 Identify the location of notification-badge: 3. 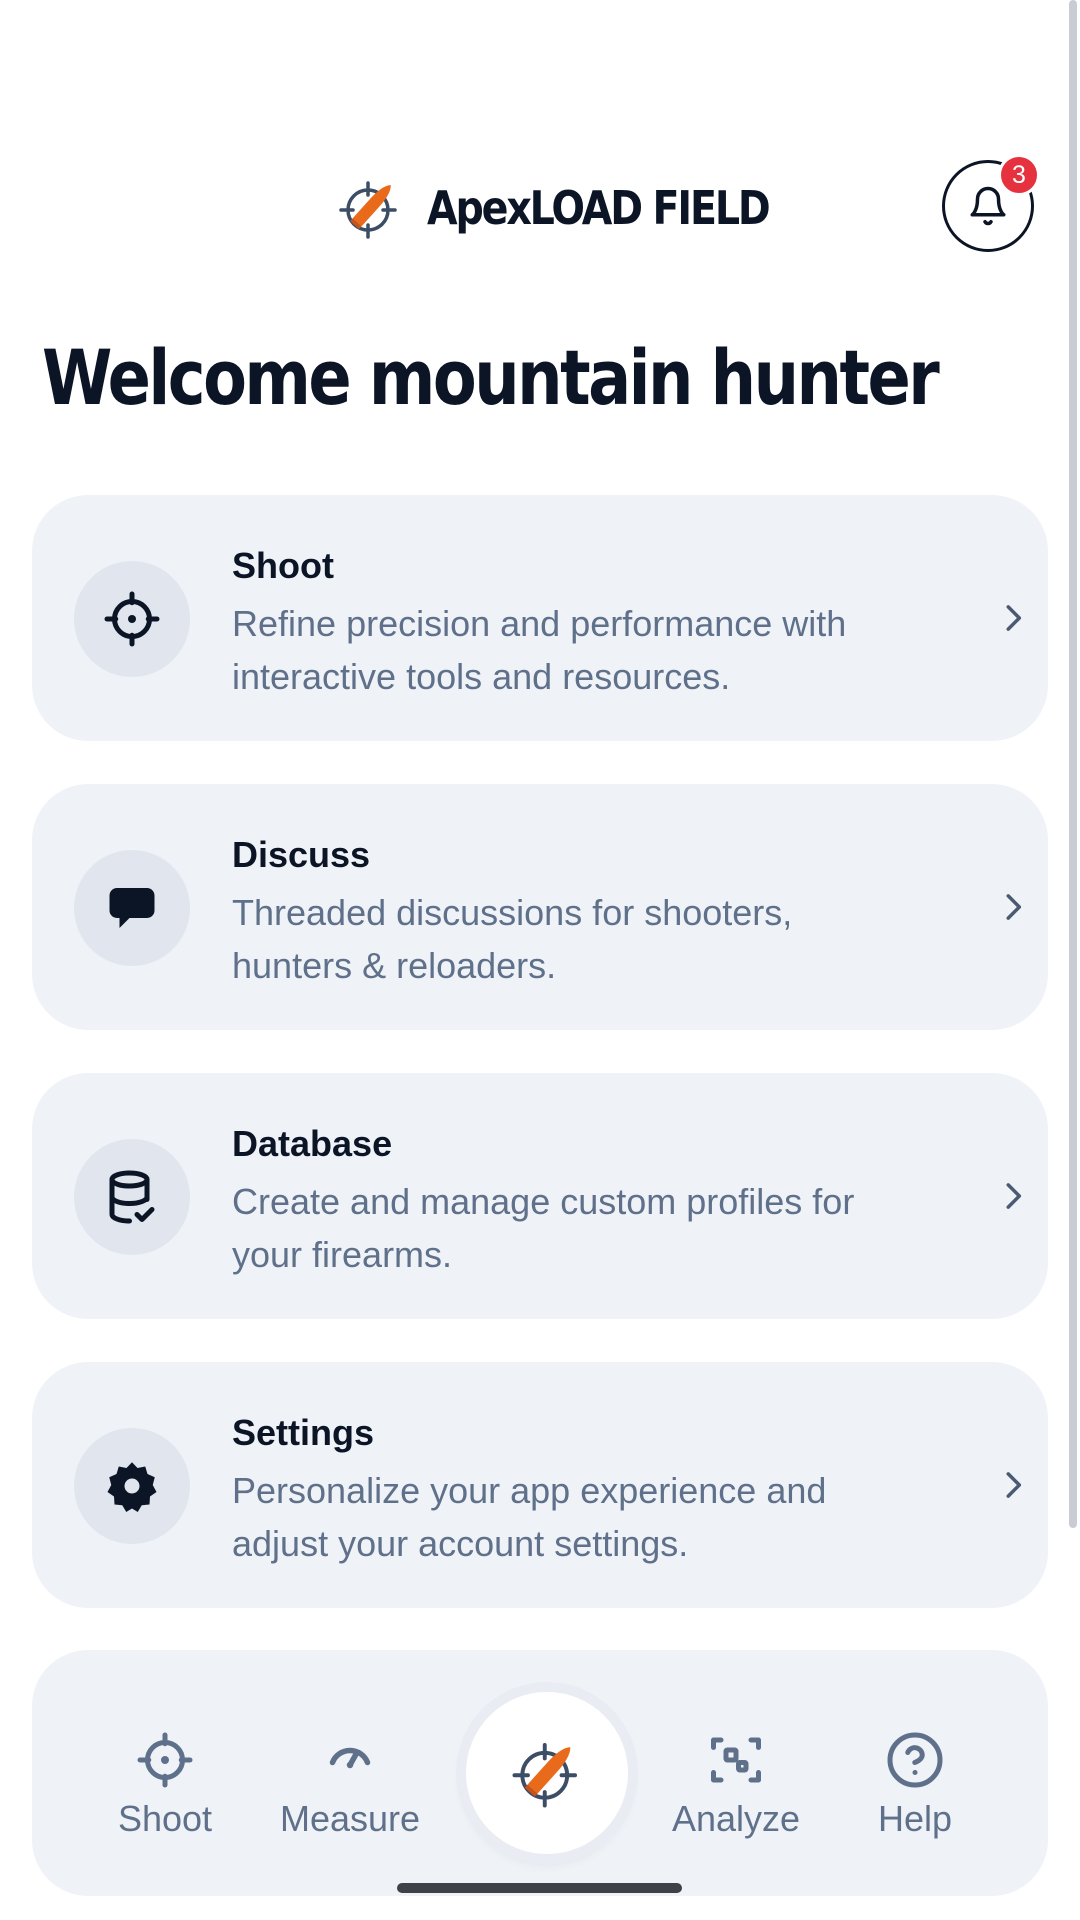
(1019, 175).